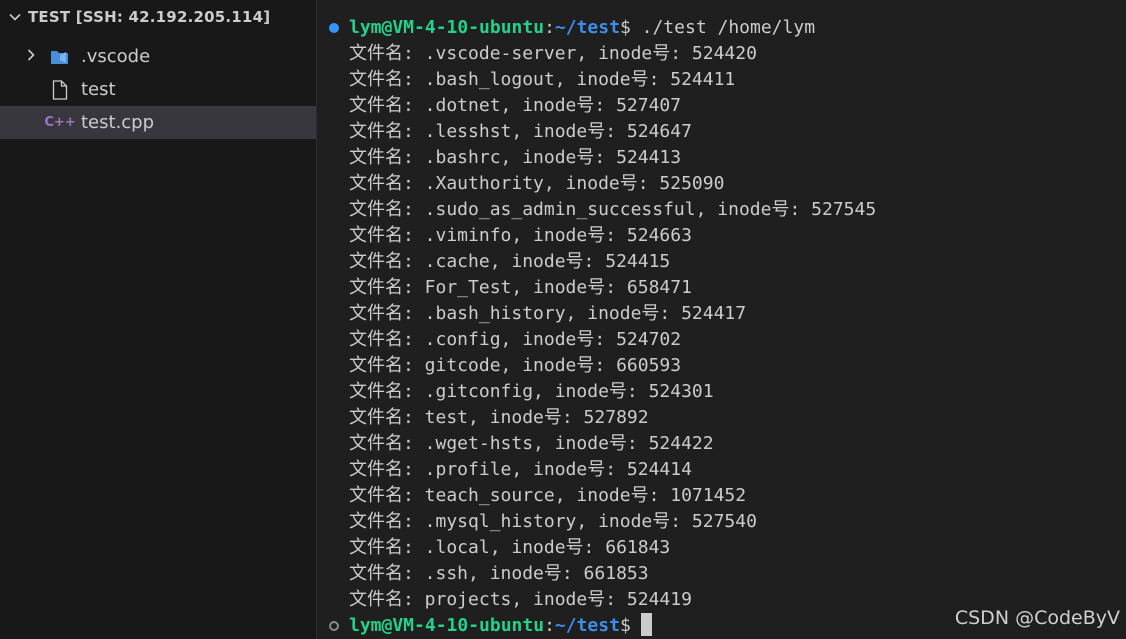  What do you see at coordinates (60, 57) in the screenshot?
I see `vscode-folder-icon` at bounding box center [60, 57].